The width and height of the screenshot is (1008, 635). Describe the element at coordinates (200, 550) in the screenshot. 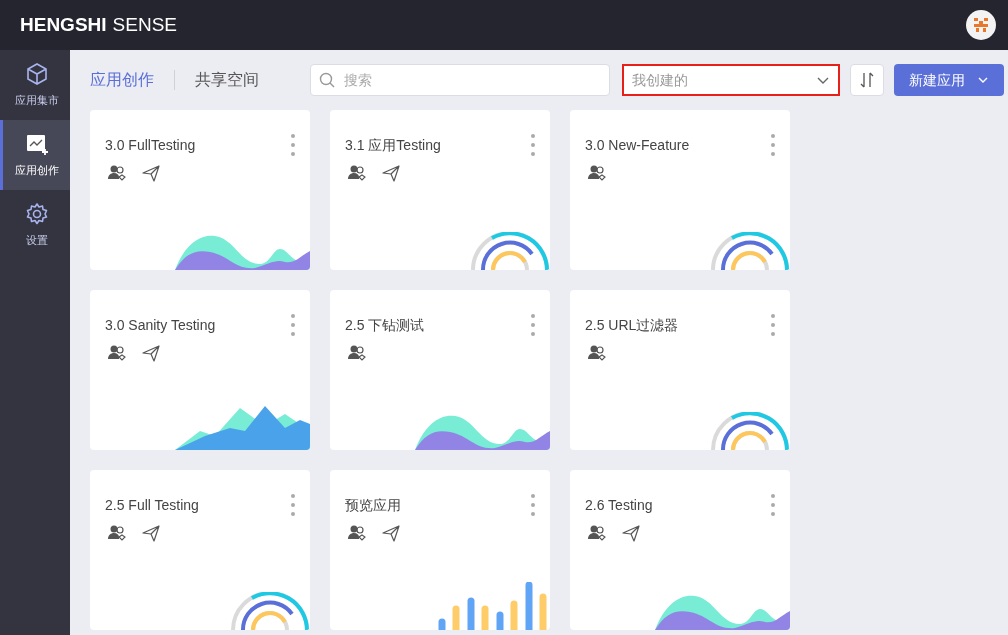

I see `app-card: 2.5 Full Testing` at that location.